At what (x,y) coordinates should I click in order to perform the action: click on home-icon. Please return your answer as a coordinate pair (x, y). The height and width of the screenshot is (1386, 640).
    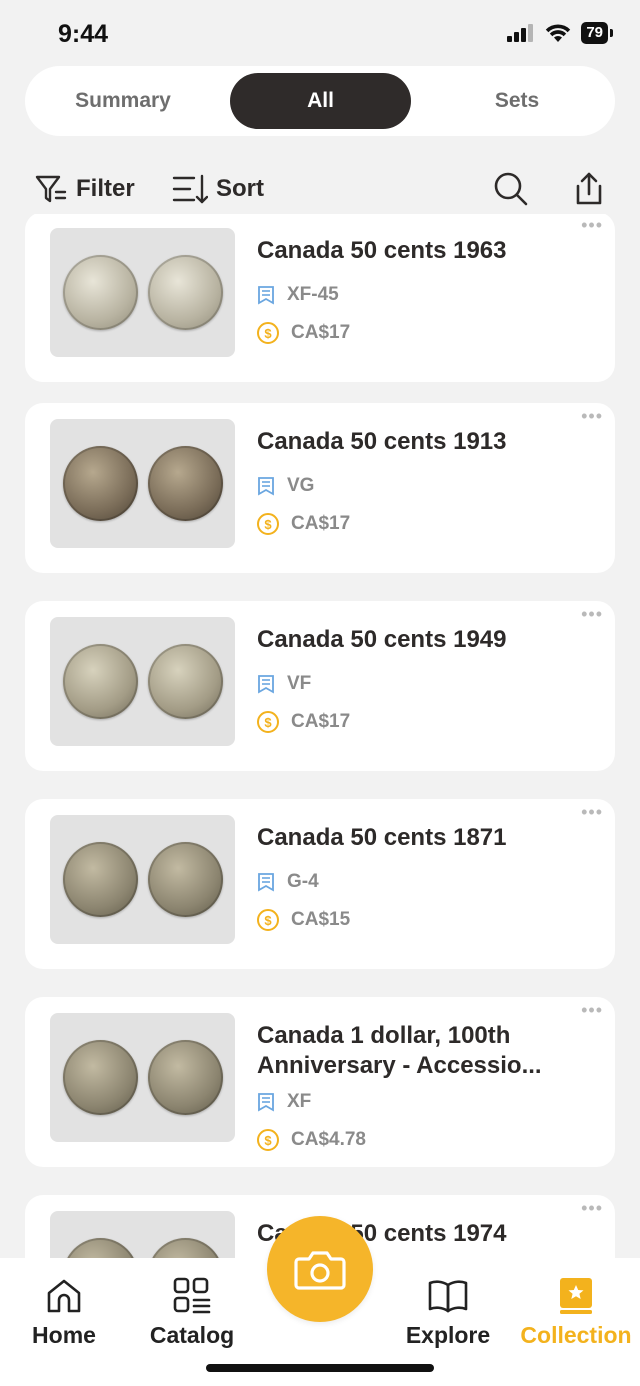
    Looking at the image, I should click on (64, 1296).